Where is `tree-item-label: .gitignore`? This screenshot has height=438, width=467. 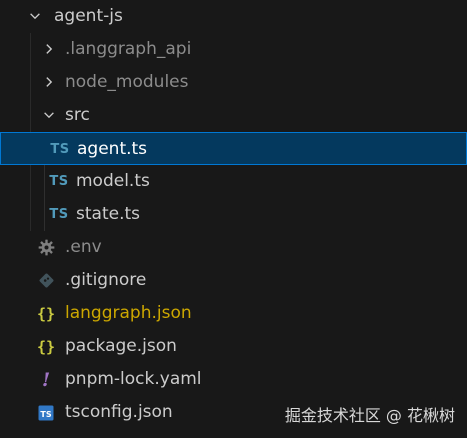 tree-item-label: .gitignore is located at coordinates (106, 280).